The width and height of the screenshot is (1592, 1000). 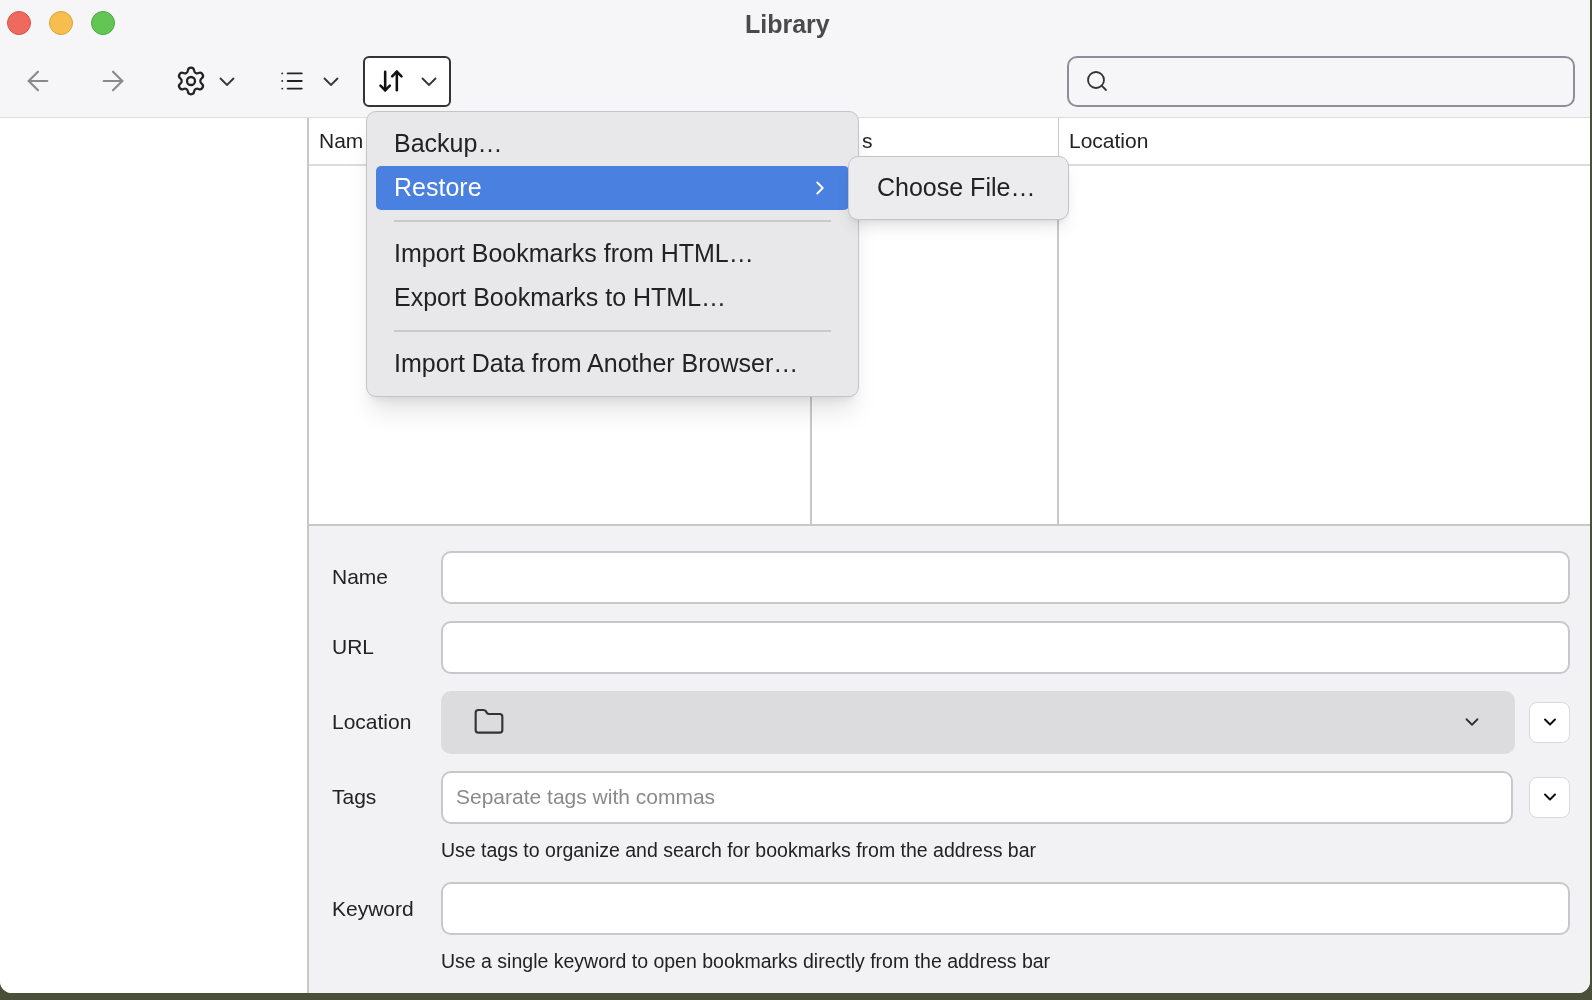 What do you see at coordinates (787, 24) in the screenshot?
I see `window-title: Library` at bounding box center [787, 24].